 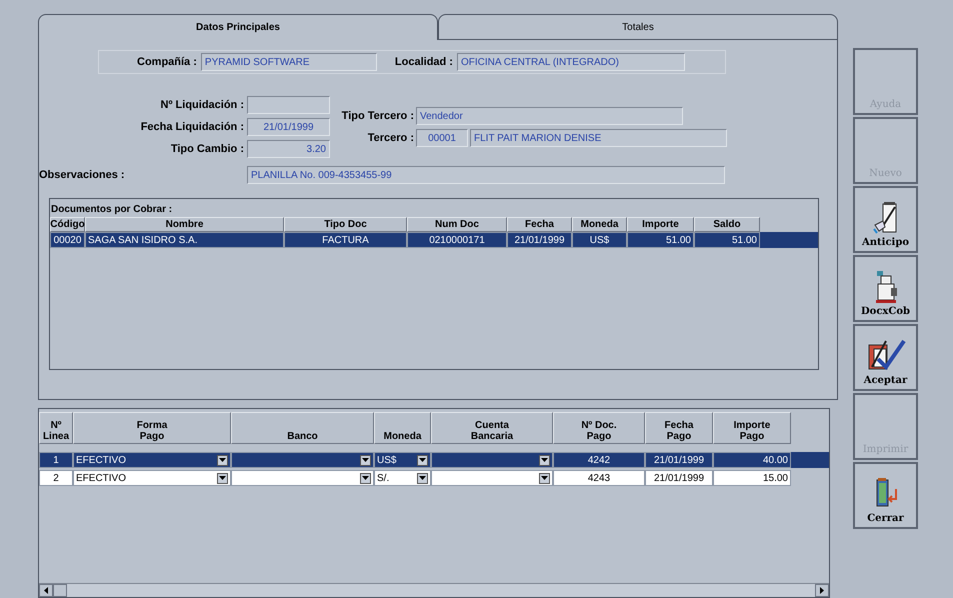 What do you see at coordinates (288, 62) in the screenshot?
I see `company-field: PYRAMID SOFTWARE` at bounding box center [288, 62].